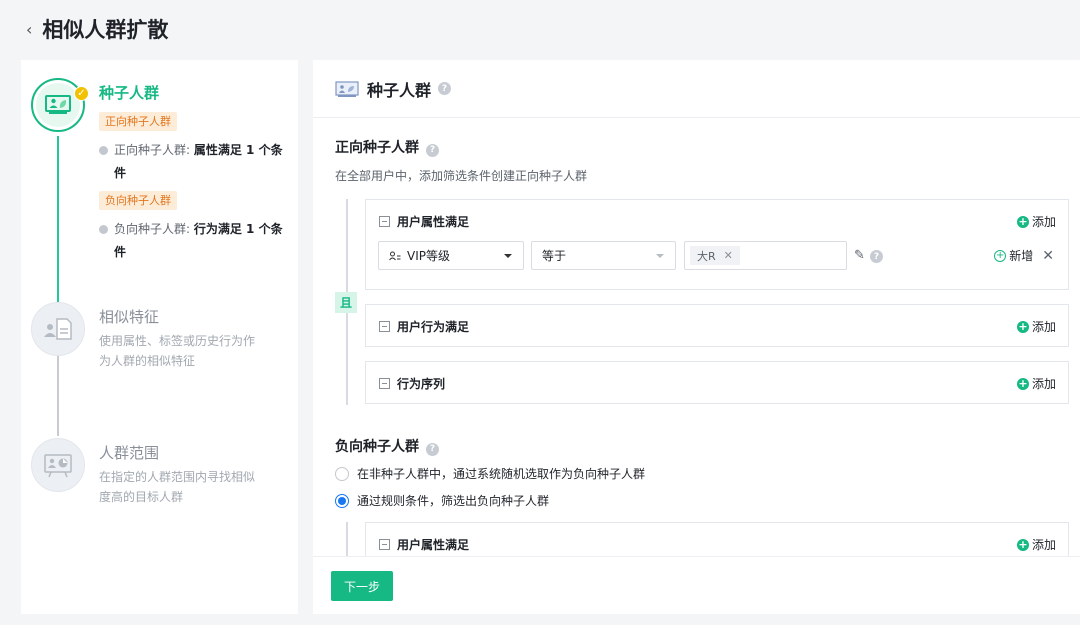 Image resolution: width=1080 pixels, height=625 pixels. Describe the element at coordinates (29, 29) in the screenshot. I see `chevron-left-icon: ‹` at that location.